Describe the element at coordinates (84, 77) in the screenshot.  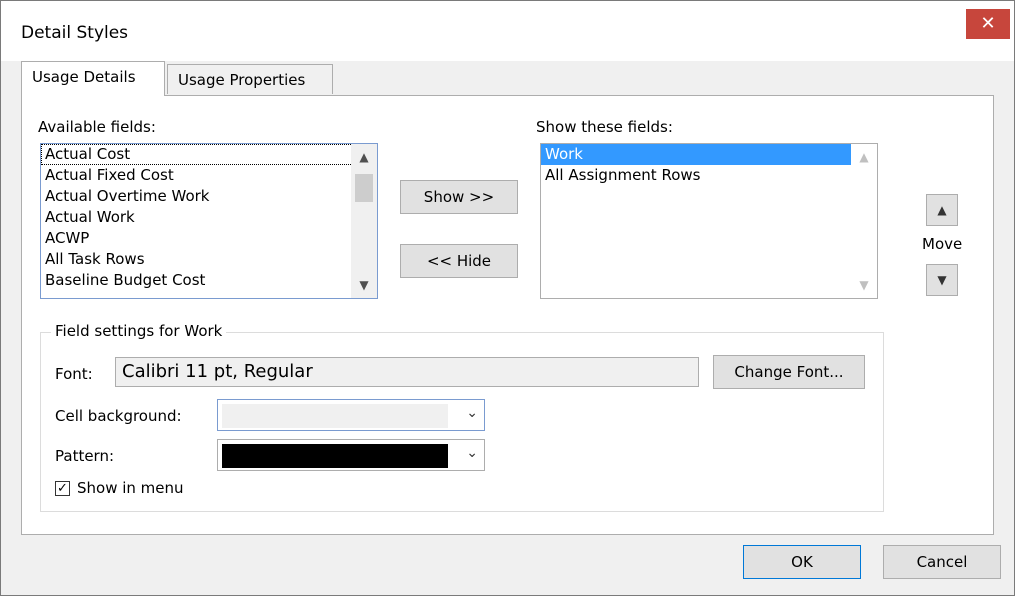
I see `tab-label: Usage Details` at that location.